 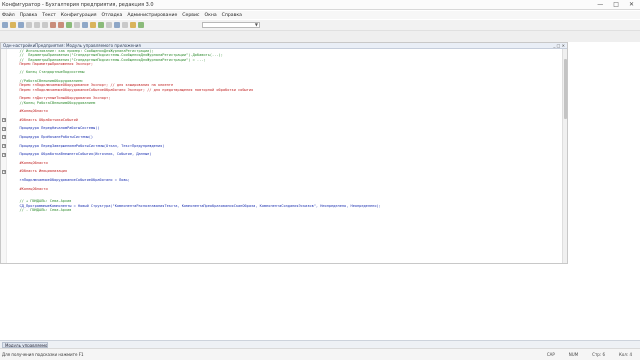 I want to click on scrollbar-thumb, so click(x=565, y=89).